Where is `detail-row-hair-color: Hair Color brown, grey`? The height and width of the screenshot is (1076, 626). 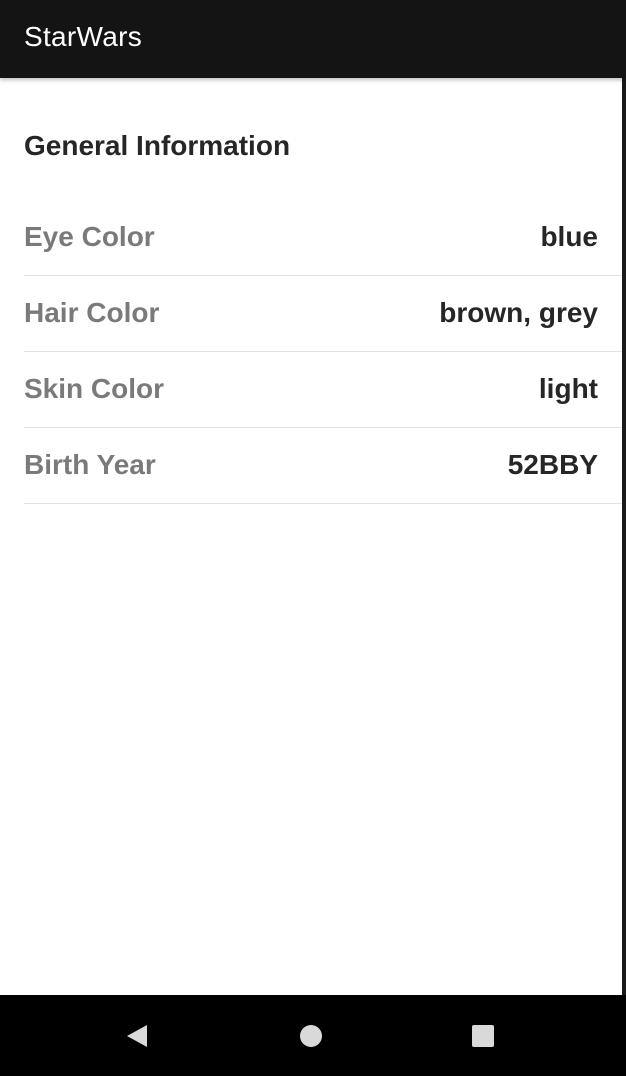 detail-row-hair-color: Hair Color brown, grey is located at coordinates (323, 314).